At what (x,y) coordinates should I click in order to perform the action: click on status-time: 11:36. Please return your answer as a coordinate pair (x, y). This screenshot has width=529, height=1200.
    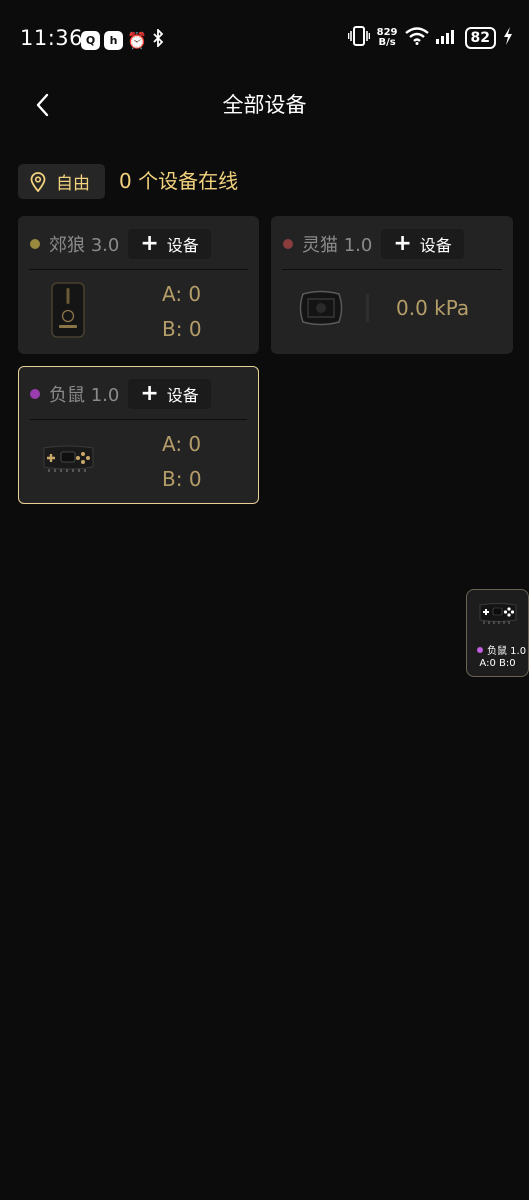
    Looking at the image, I should click on (52, 38).